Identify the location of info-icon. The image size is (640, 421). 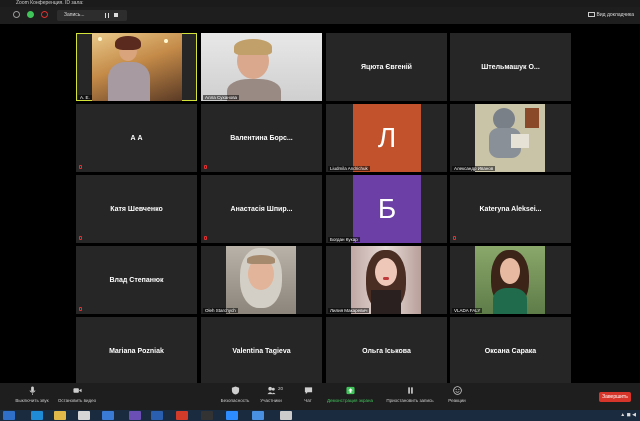
(16, 14).